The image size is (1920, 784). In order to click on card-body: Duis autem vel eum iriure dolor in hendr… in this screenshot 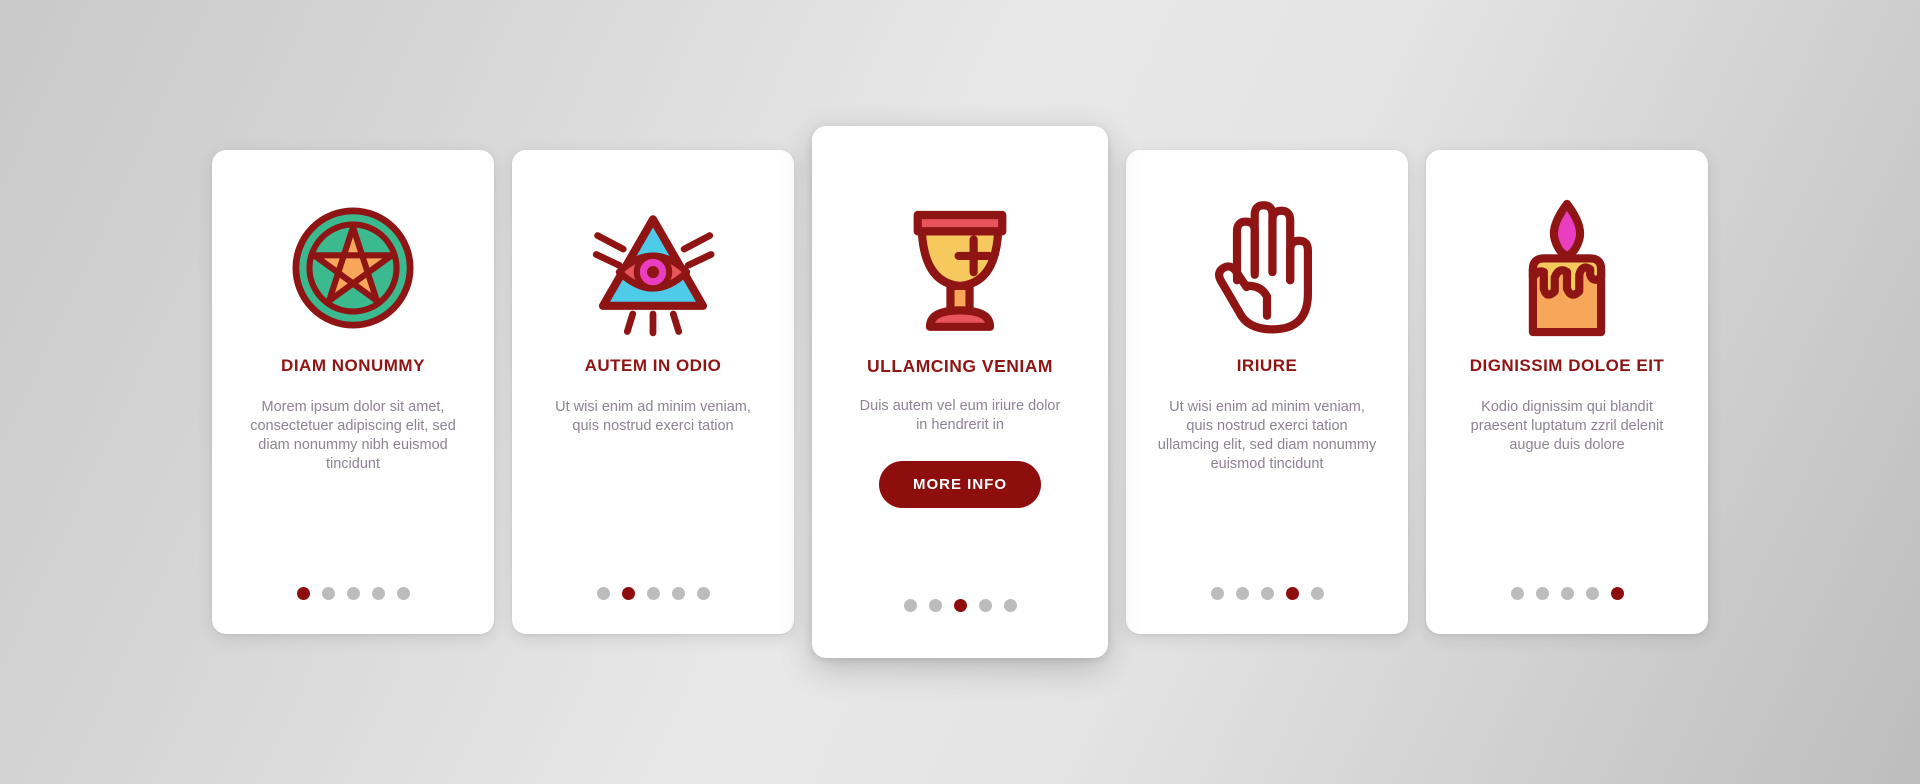, I will do `click(960, 415)`.